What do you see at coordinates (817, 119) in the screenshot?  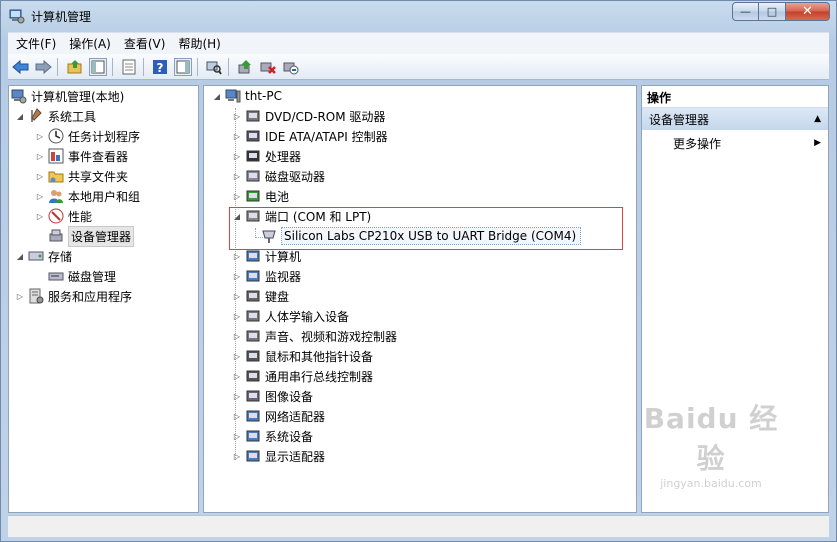 I see `collapse-up-icon: ▲` at bounding box center [817, 119].